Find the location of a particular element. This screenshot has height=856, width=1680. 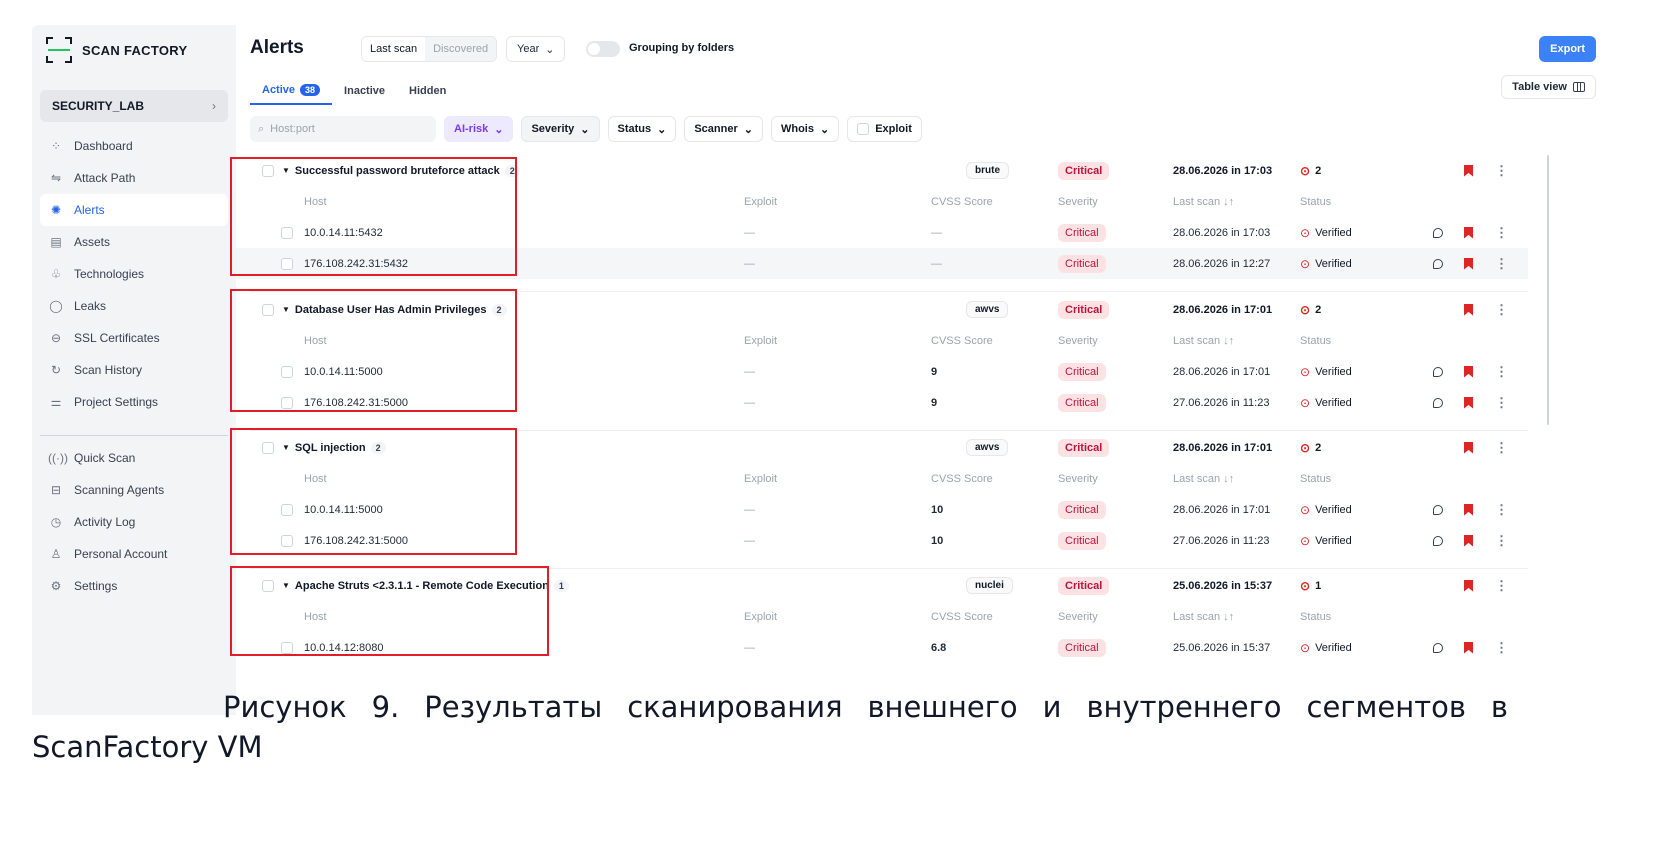

sidebar-item-technologies: ♧ Technologies is located at coordinates (134, 274).